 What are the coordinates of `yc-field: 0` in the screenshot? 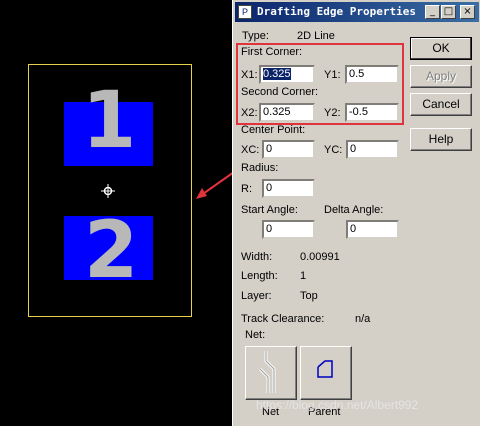 It's located at (372, 149).